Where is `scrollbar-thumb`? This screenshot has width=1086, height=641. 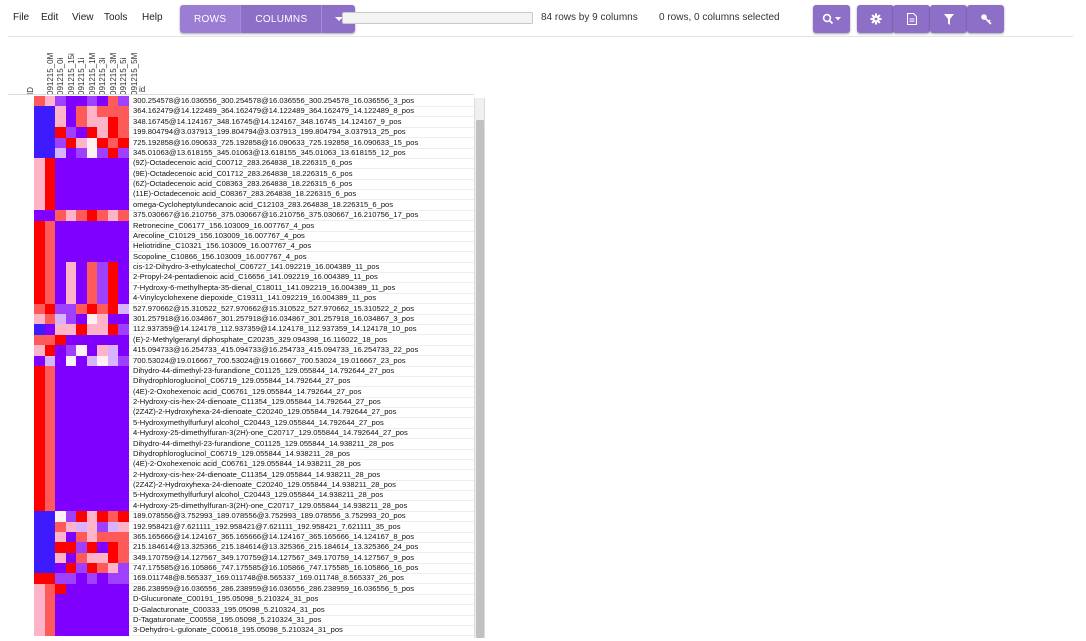 scrollbar-thumb is located at coordinates (480, 379).